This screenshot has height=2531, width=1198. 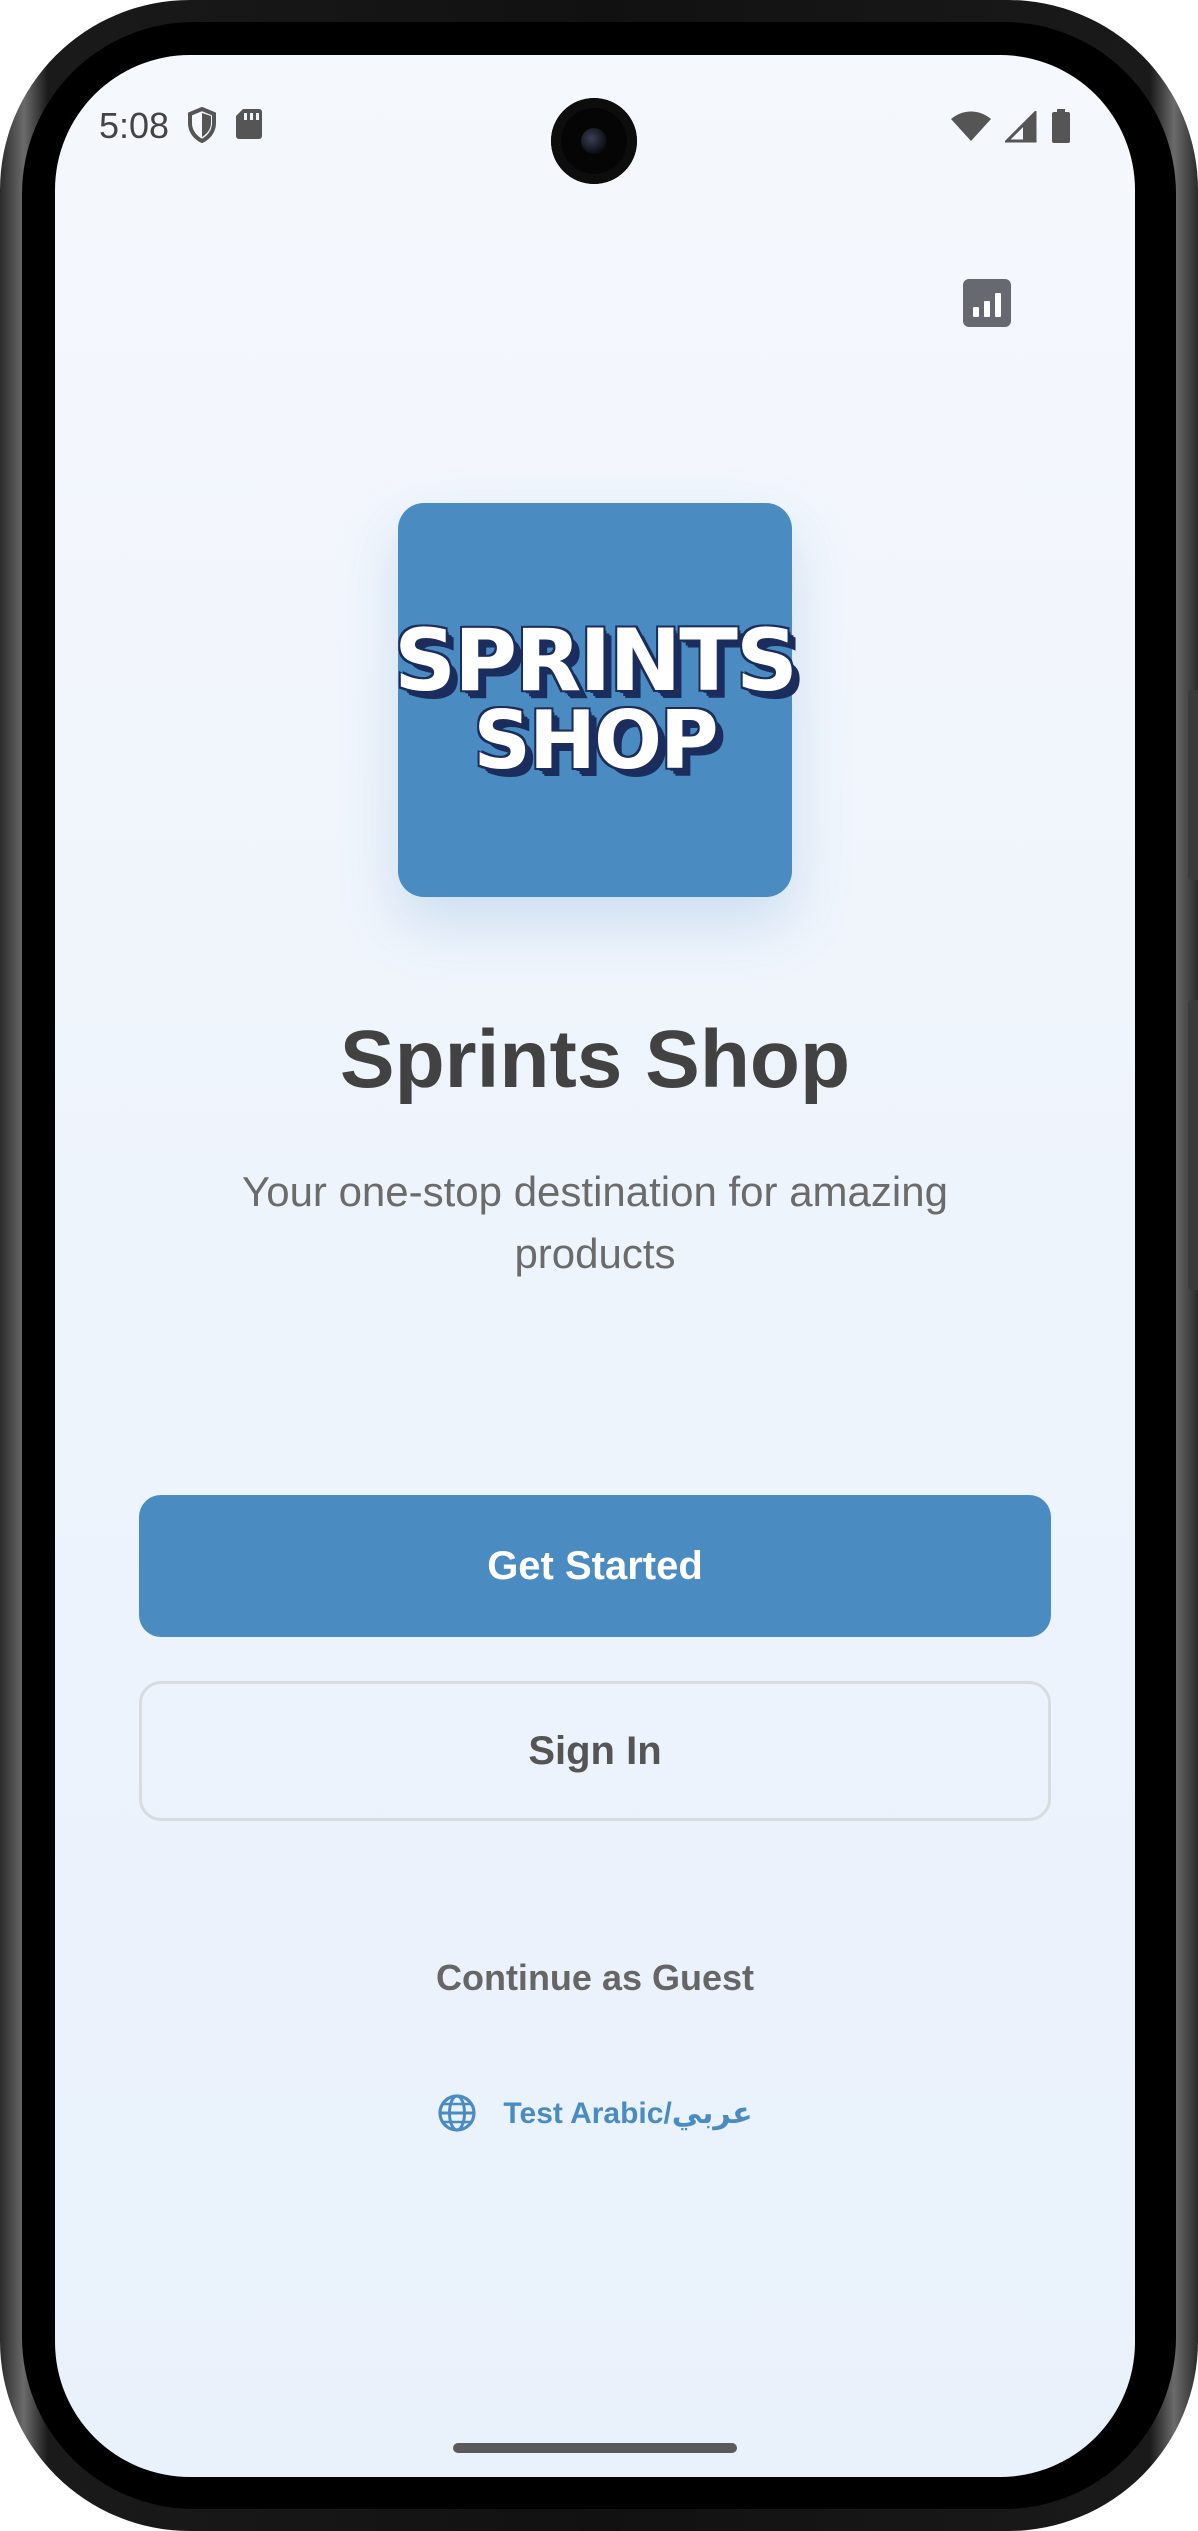 I want to click on logo-line-1: SPRINTS, so click(x=596, y=661).